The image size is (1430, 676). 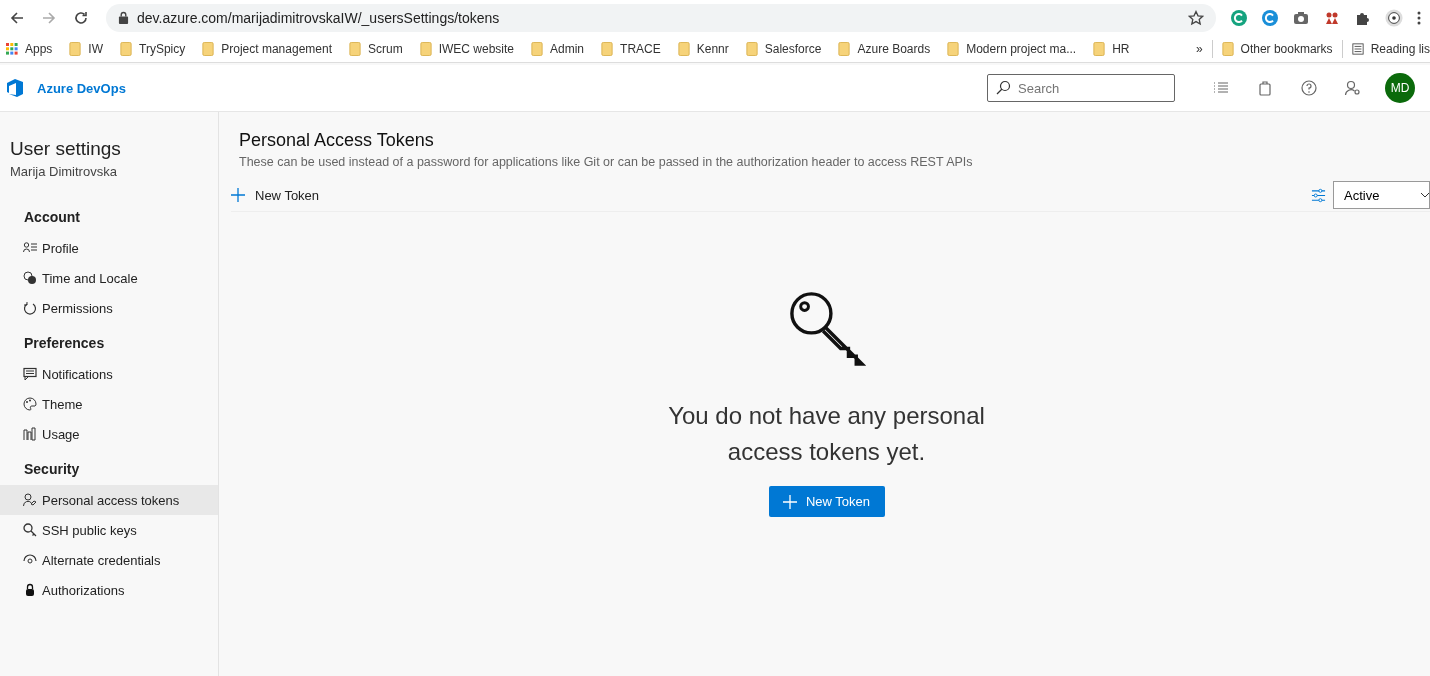 What do you see at coordinates (109, 434) in the screenshot?
I see `sidebar-item: Usage` at bounding box center [109, 434].